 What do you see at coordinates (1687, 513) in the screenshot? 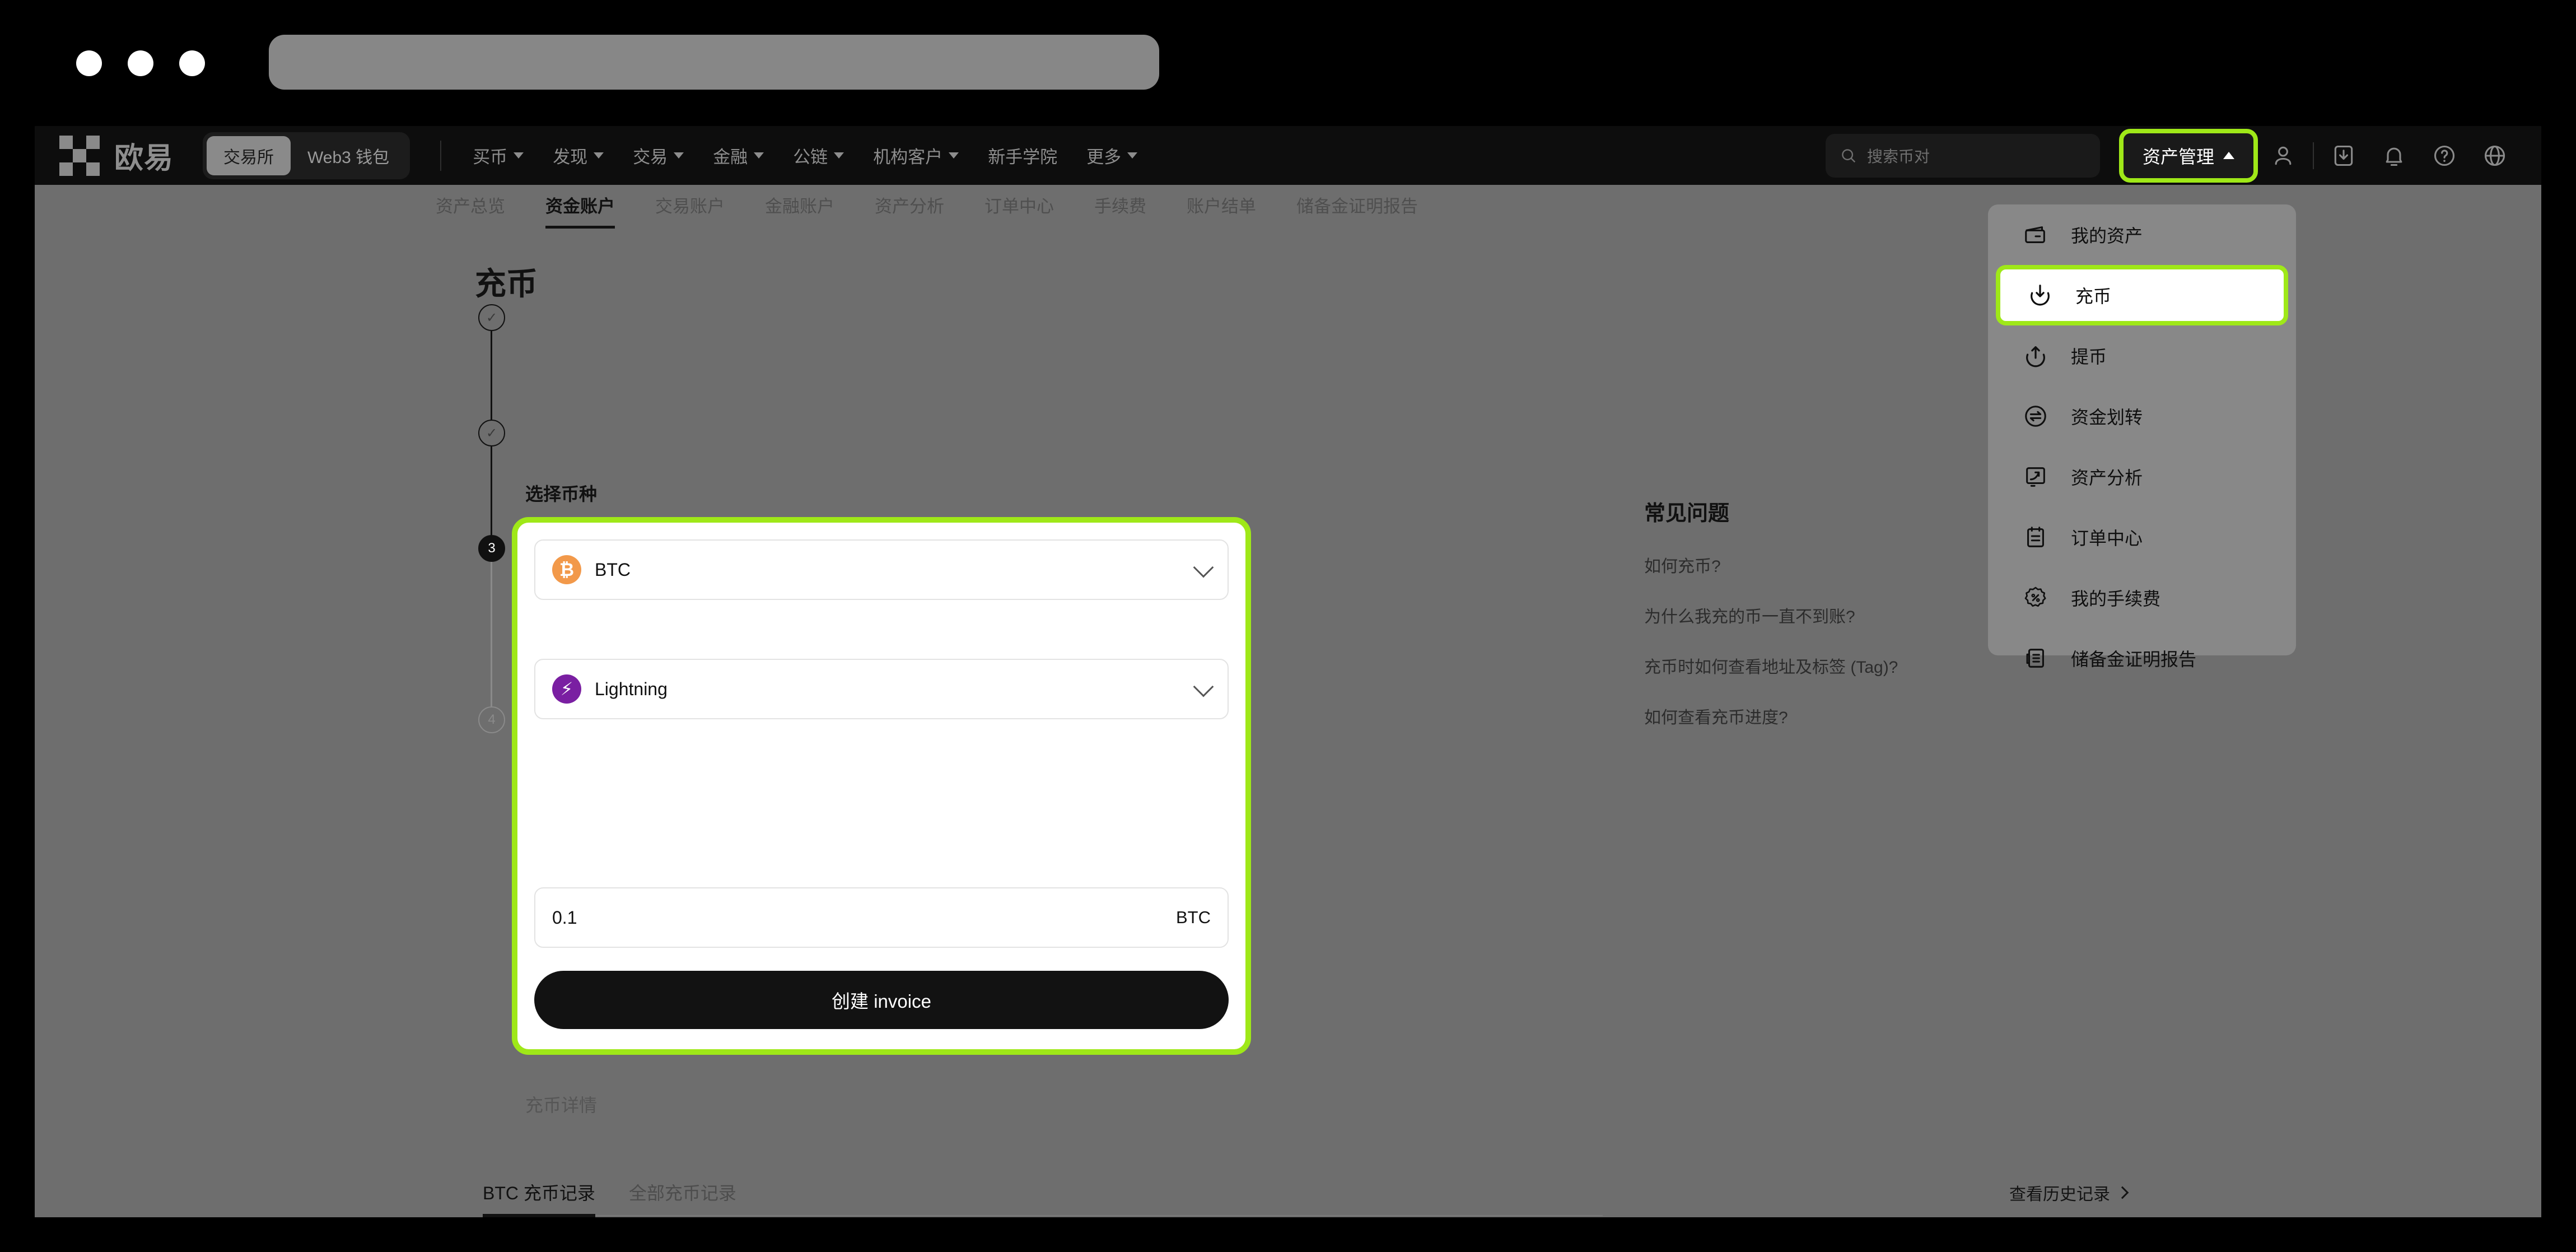
I see `faq-title: 常见问题` at bounding box center [1687, 513].